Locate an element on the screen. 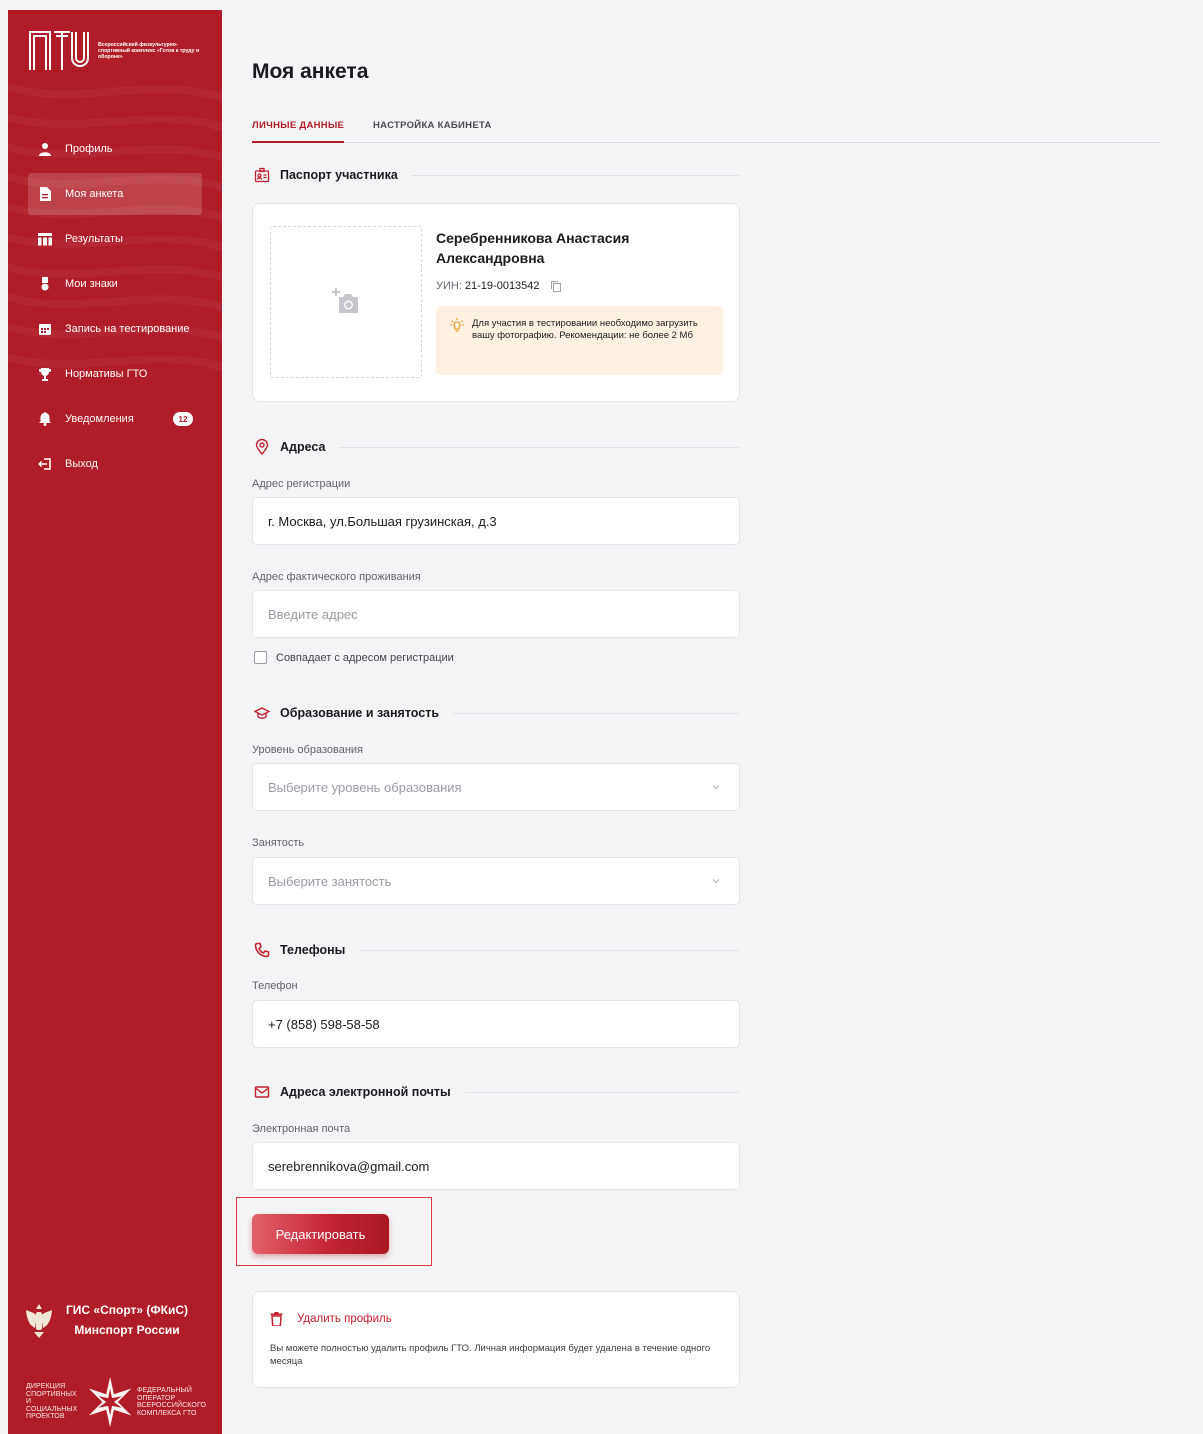 The width and height of the screenshot is (1203, 1434). partner-right-line: ФЕДЕРАЛЬНЫЙ is located at coordinates (164, 1390).